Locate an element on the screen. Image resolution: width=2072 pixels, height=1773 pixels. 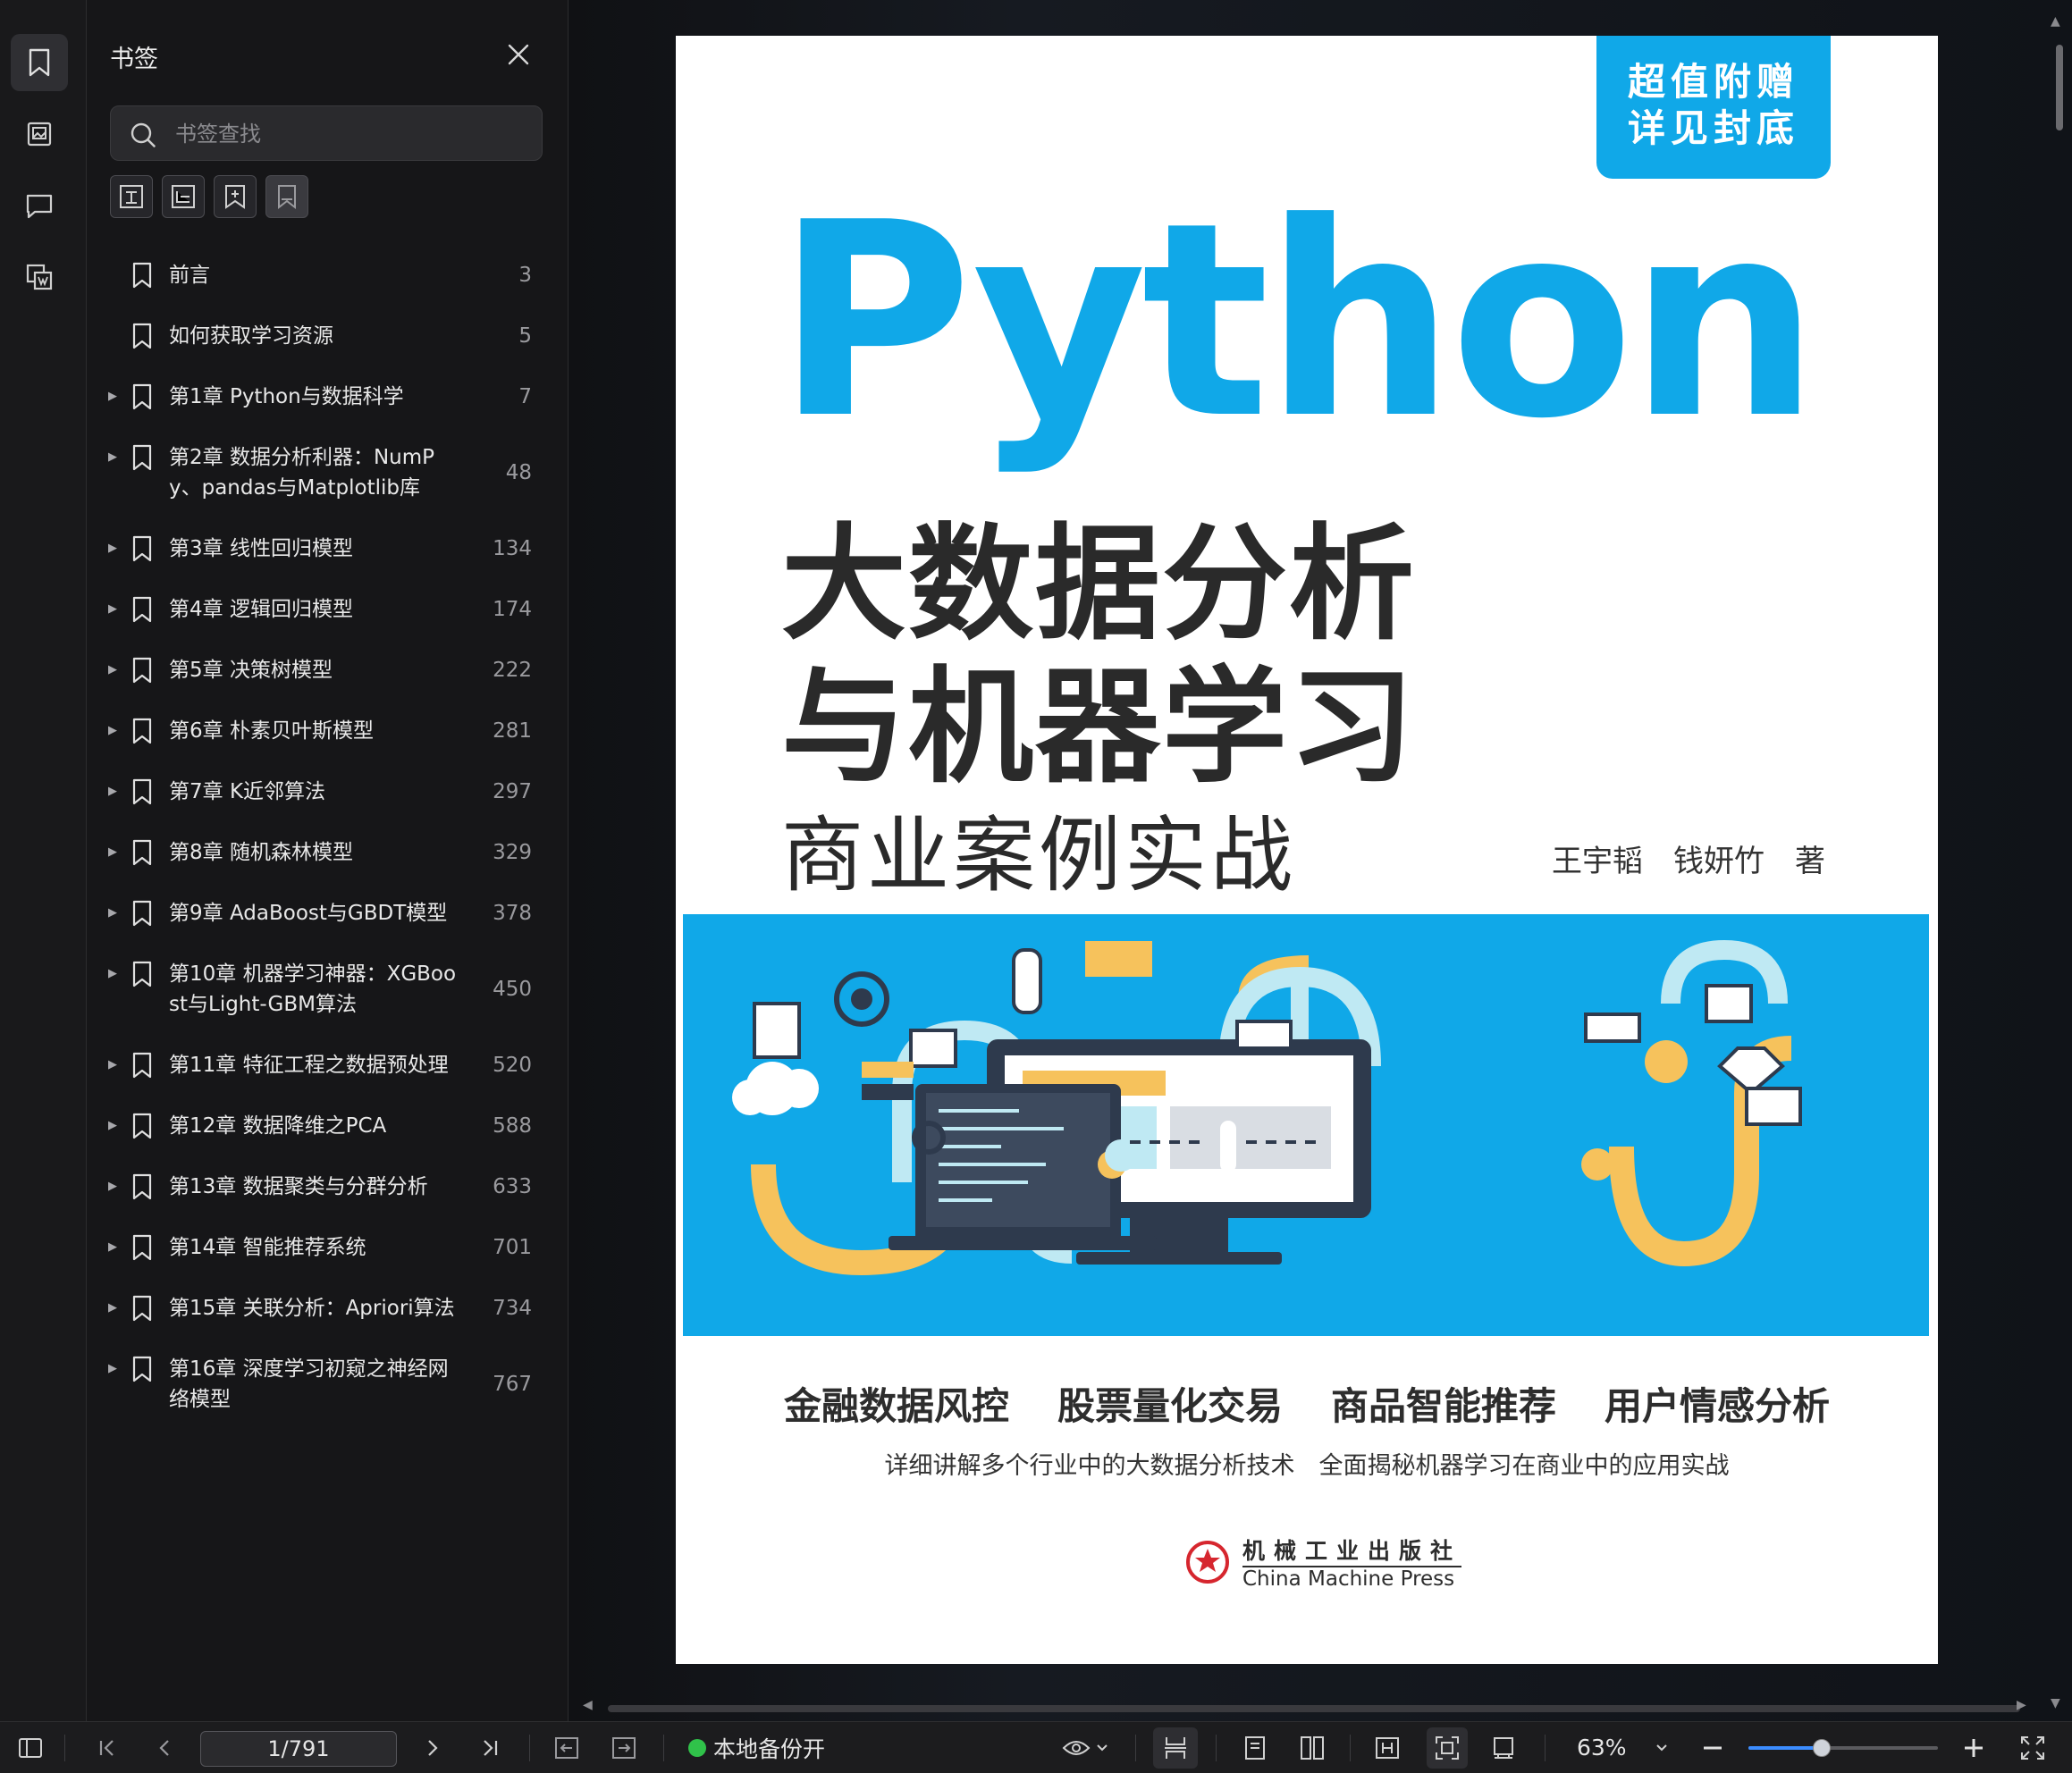
toggle-sidebar-button is located at coordinates (30, 1748).